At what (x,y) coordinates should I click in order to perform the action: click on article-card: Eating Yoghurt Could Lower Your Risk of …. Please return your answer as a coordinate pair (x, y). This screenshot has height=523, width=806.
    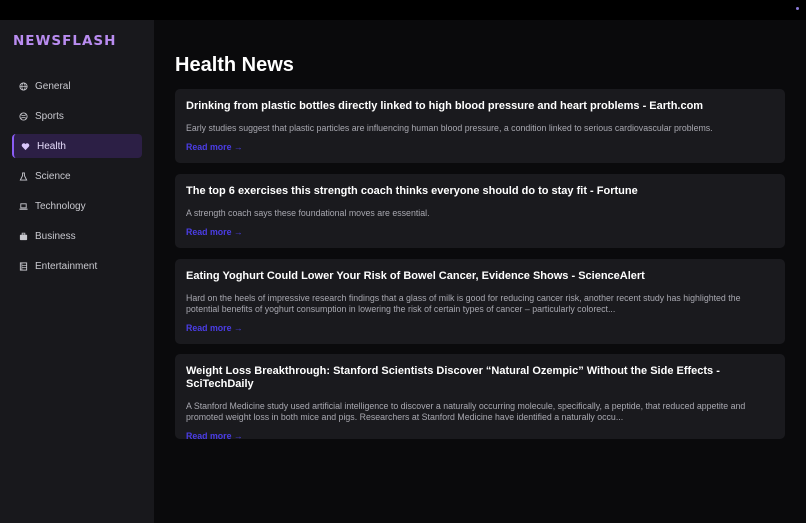
    Looking at the image, I should click on (480, 301).